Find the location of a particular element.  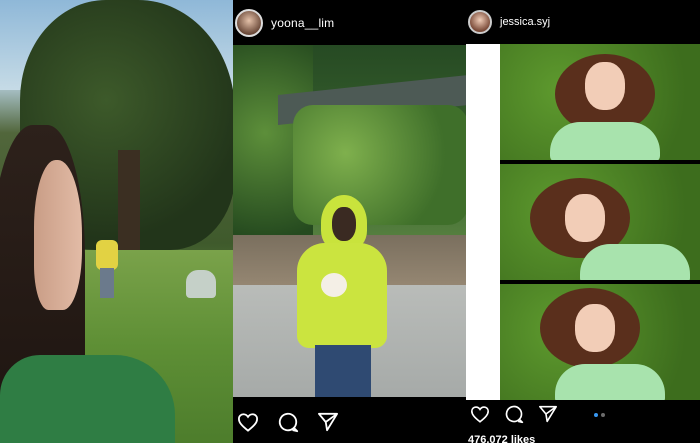

yellow-hoodie is located at coordinates (342, 295).